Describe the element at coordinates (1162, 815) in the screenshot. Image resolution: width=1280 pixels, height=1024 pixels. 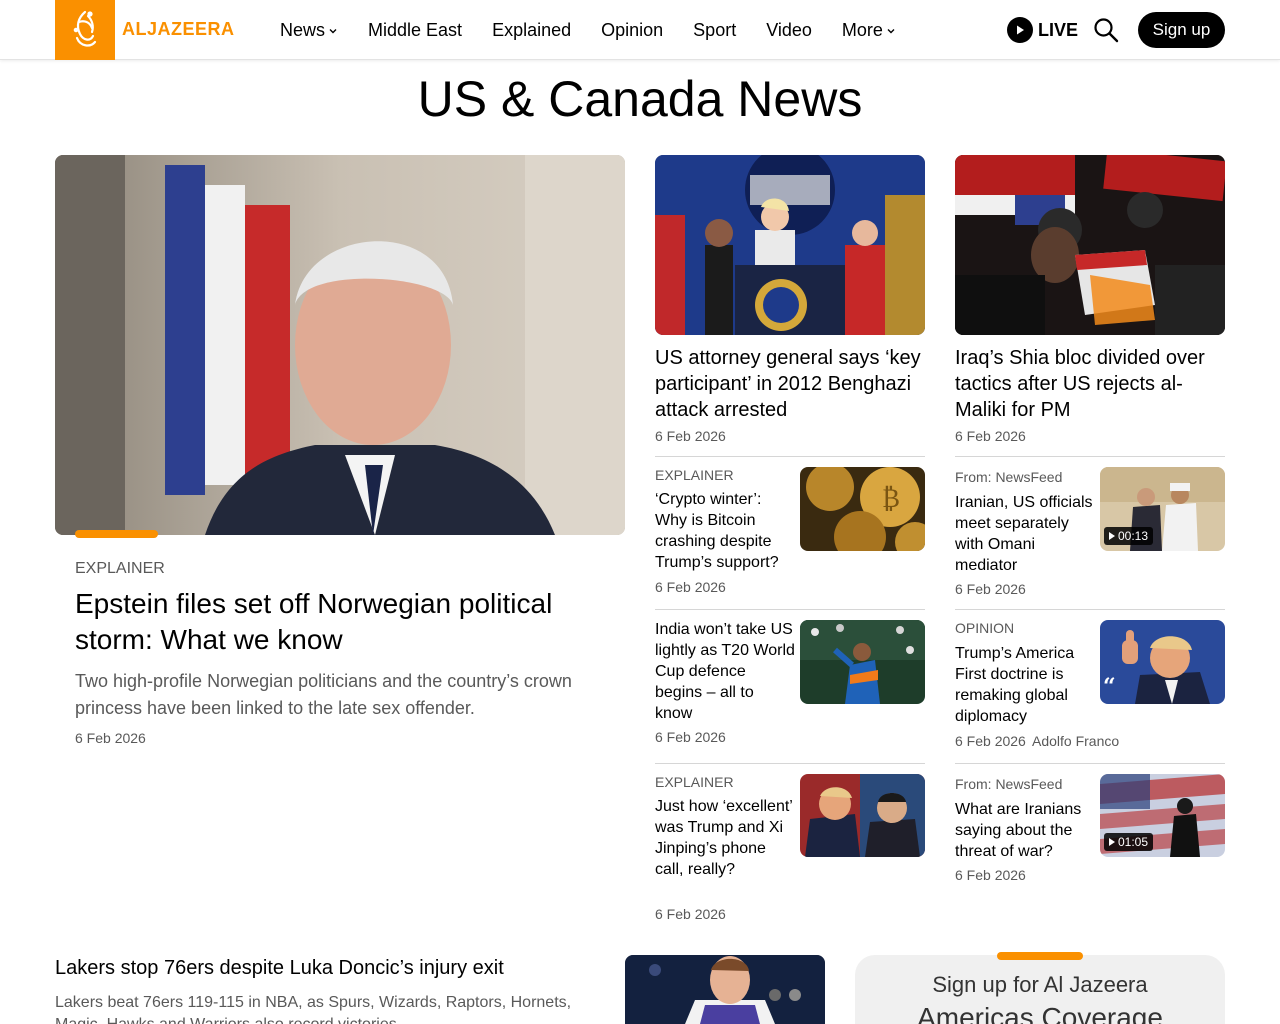
I see `video-thumbnail: 01:05` at that location.